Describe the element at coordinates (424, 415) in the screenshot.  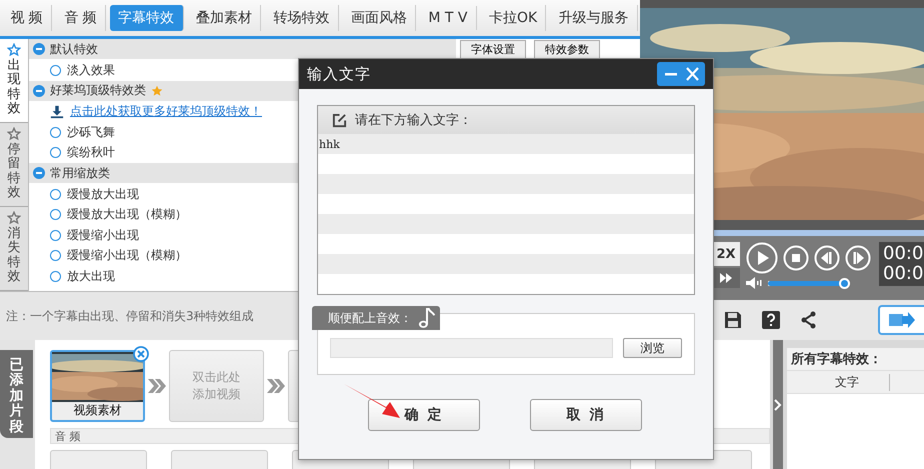
I see `dialog-button: 确 定` at that location.